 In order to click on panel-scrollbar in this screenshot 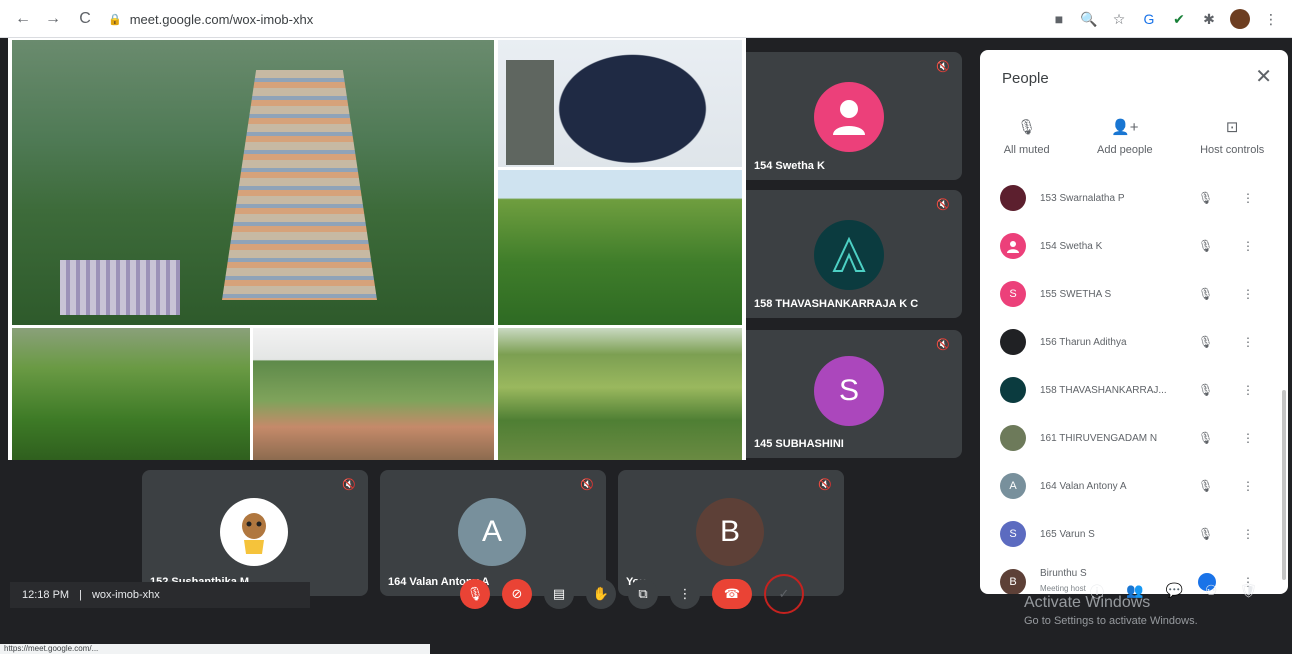, I will do `click(1284, 485)`.